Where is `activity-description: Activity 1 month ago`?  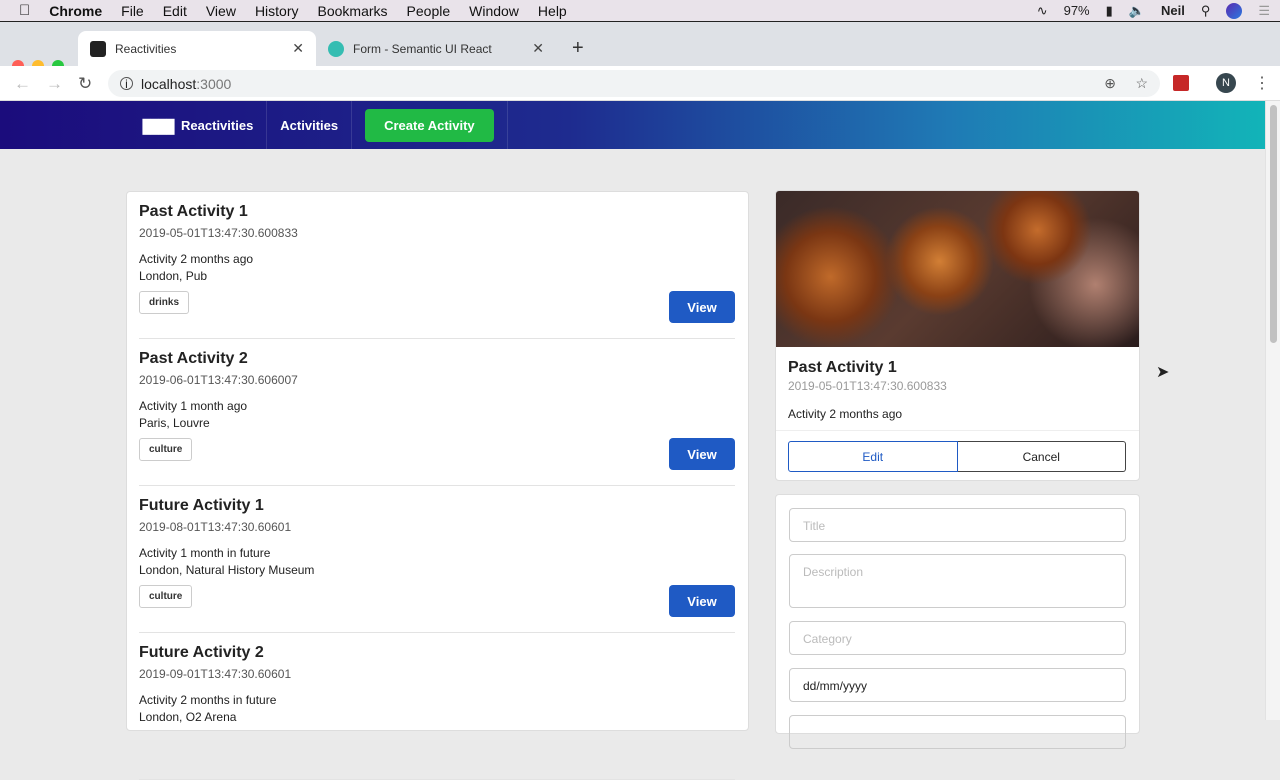
activity-description: Activity 1 month ago is located at coordinates (193, 406).